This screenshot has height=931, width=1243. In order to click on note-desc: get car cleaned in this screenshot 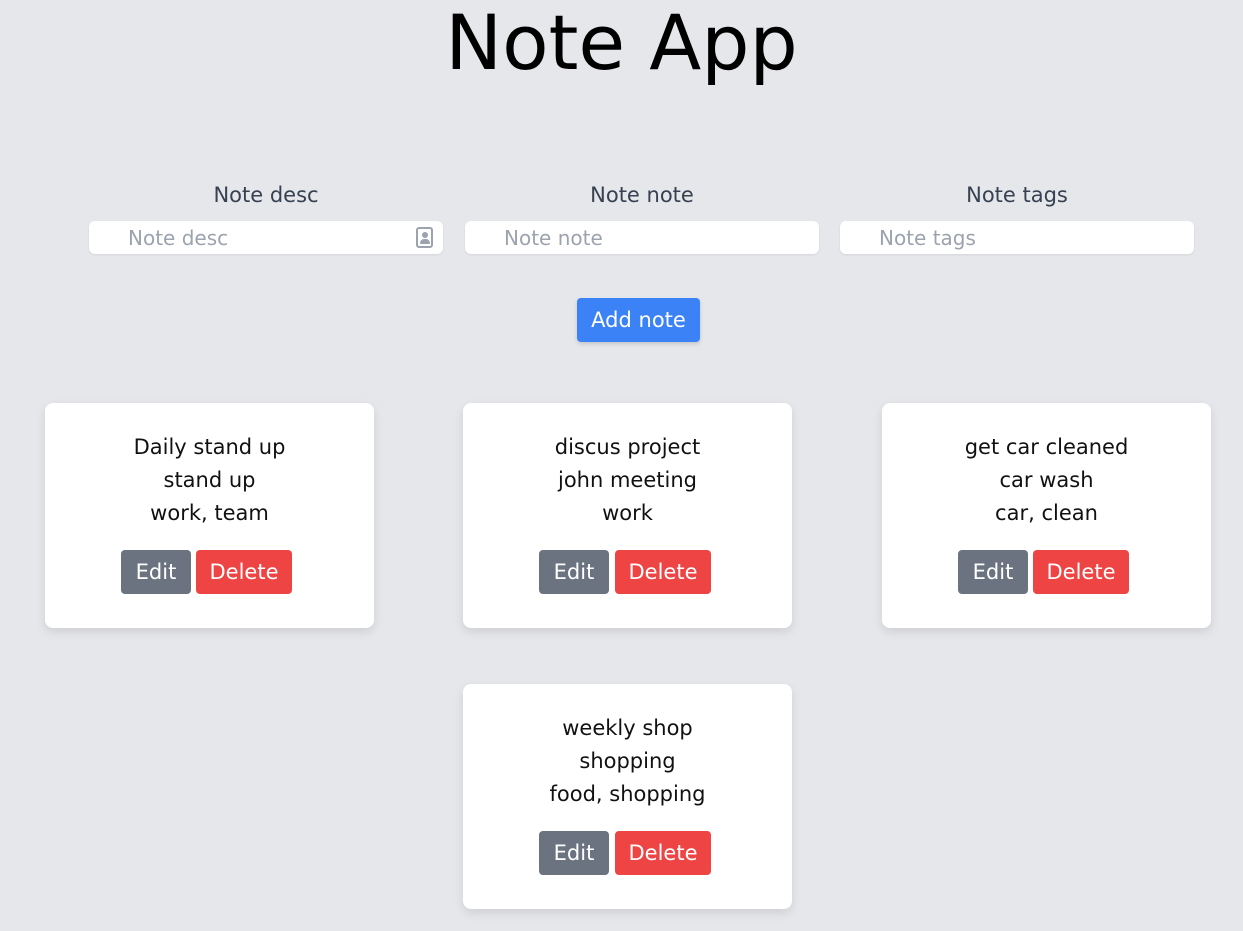, I will do `click(1046, 447)`.